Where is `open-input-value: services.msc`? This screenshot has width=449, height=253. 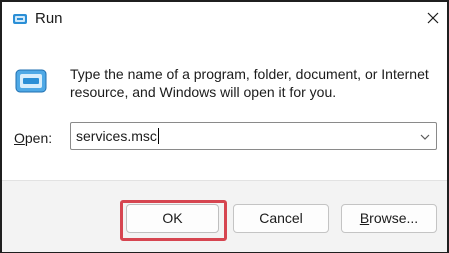
open-input-value: services.msc is located at coordinates (116, 136).